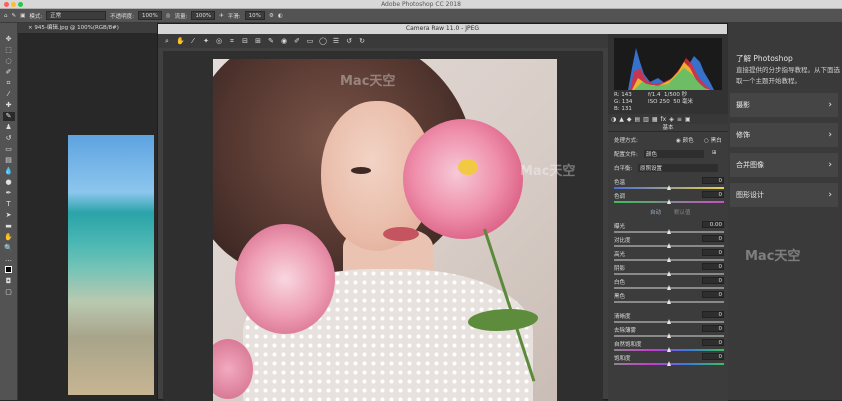 This screenshot has height=401, width=842. What do you see at coordinates (674, 154) in the screenshot?
I see `profile-dropdown: 颜色` at bounding box center [674, 154].